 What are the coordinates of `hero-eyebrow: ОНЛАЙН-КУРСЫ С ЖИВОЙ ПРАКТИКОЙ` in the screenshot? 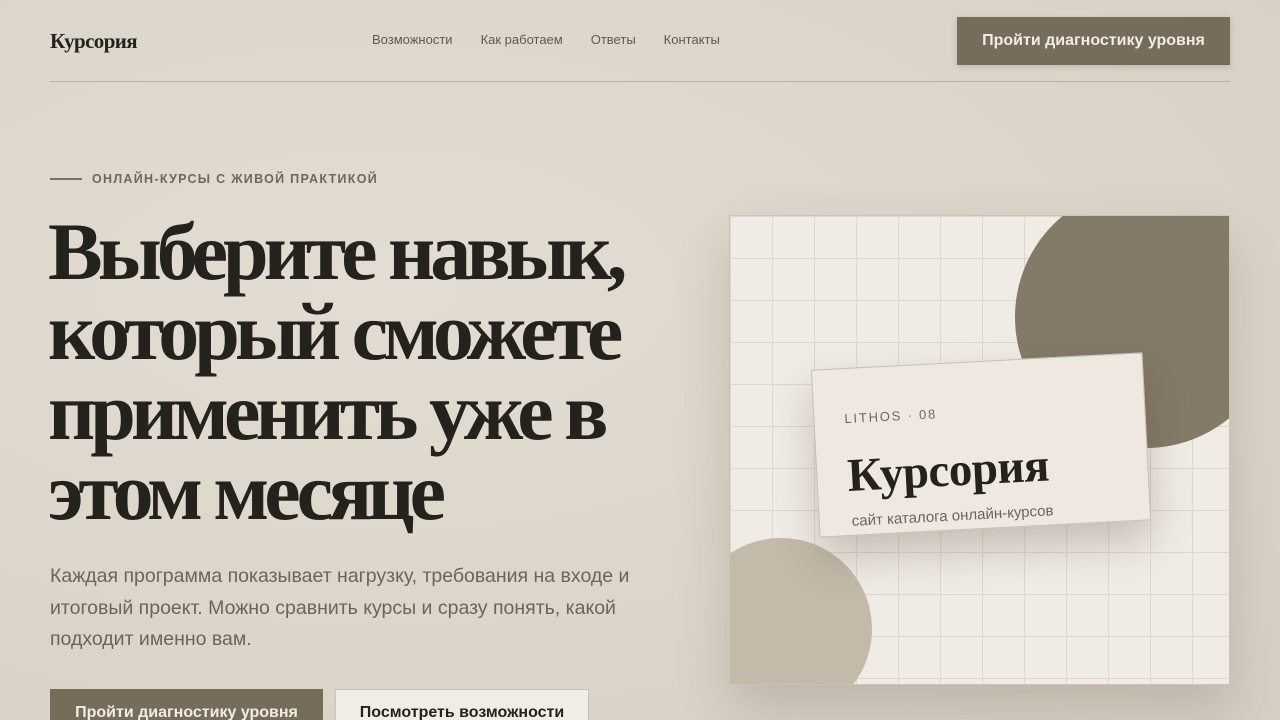 It's located at (214, 179).